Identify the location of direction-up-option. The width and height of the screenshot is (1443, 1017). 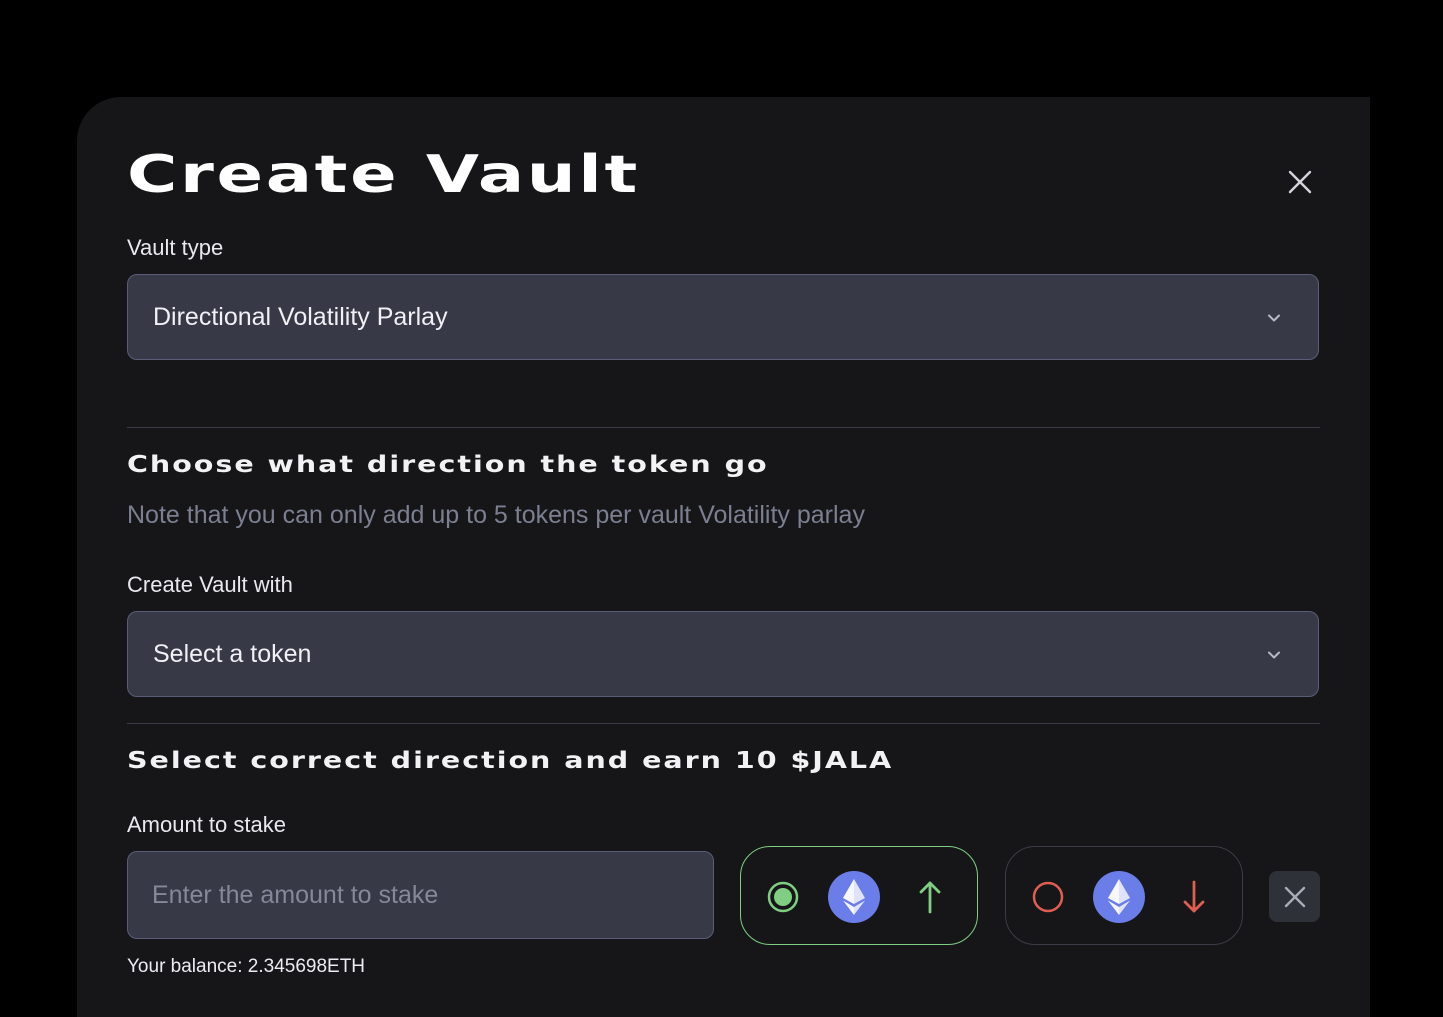
(859, 895).